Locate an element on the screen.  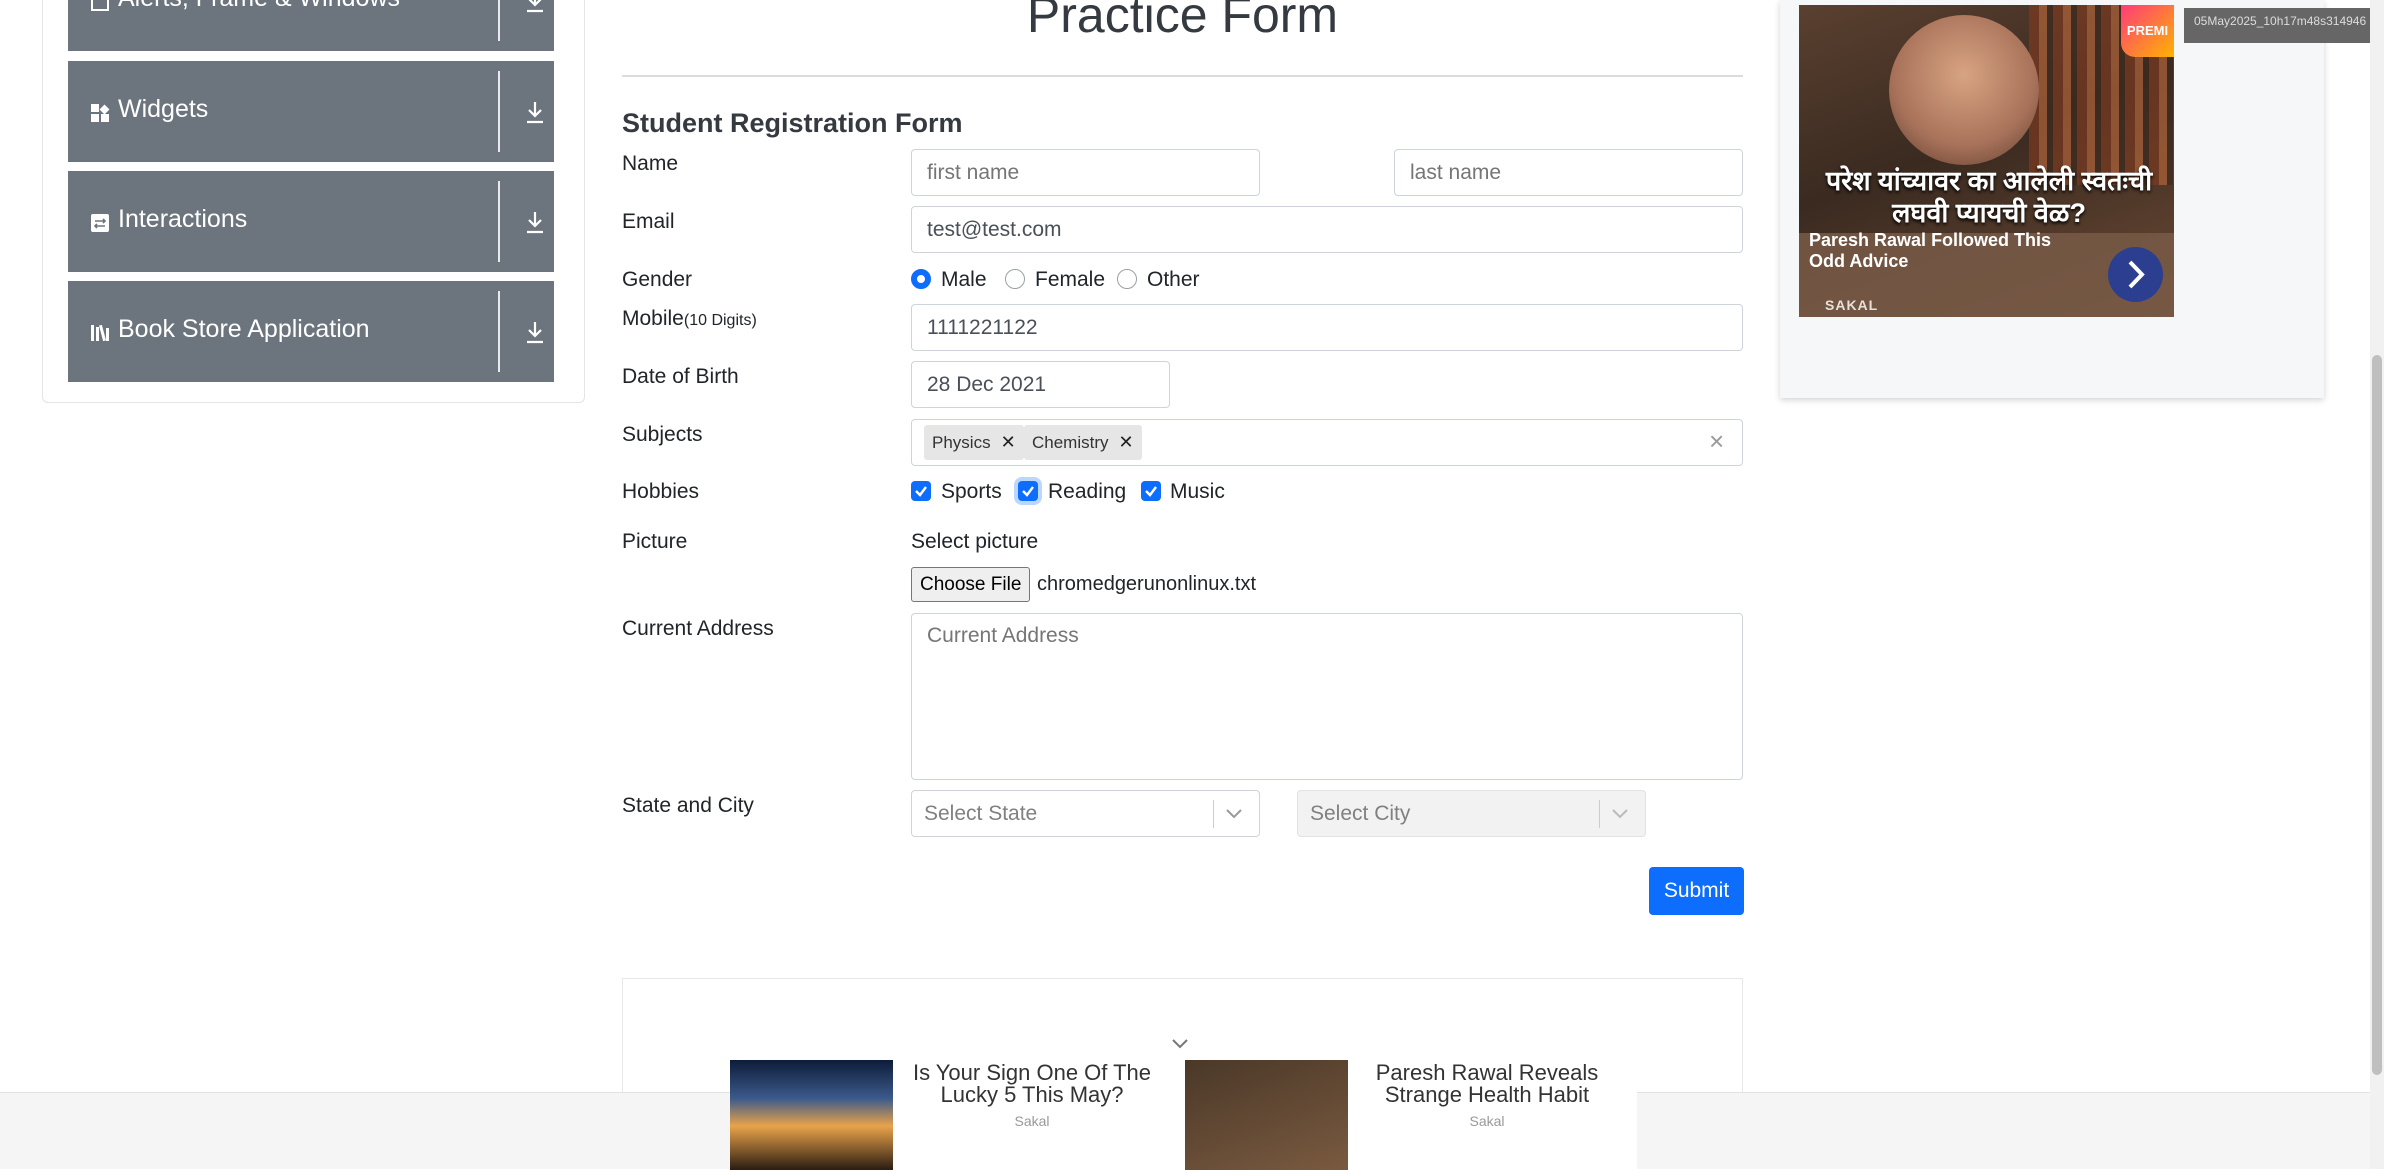
scrollbar-thumb is located at coordinates (2377, 715).